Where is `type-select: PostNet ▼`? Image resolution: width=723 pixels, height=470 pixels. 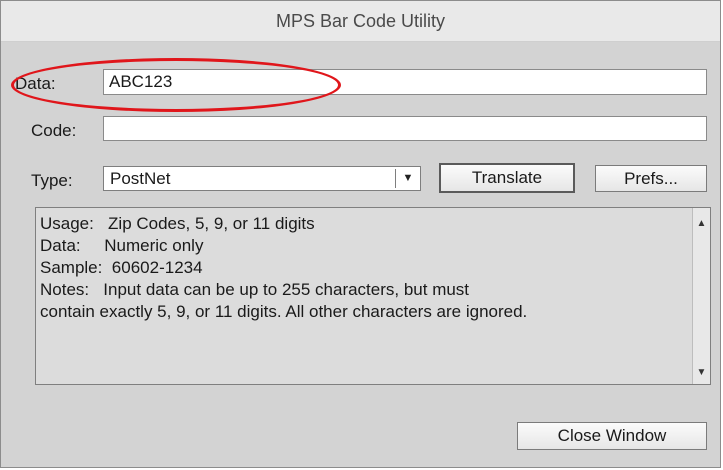 type-select: PostNet ▼ is located at coordinates (262, 178).